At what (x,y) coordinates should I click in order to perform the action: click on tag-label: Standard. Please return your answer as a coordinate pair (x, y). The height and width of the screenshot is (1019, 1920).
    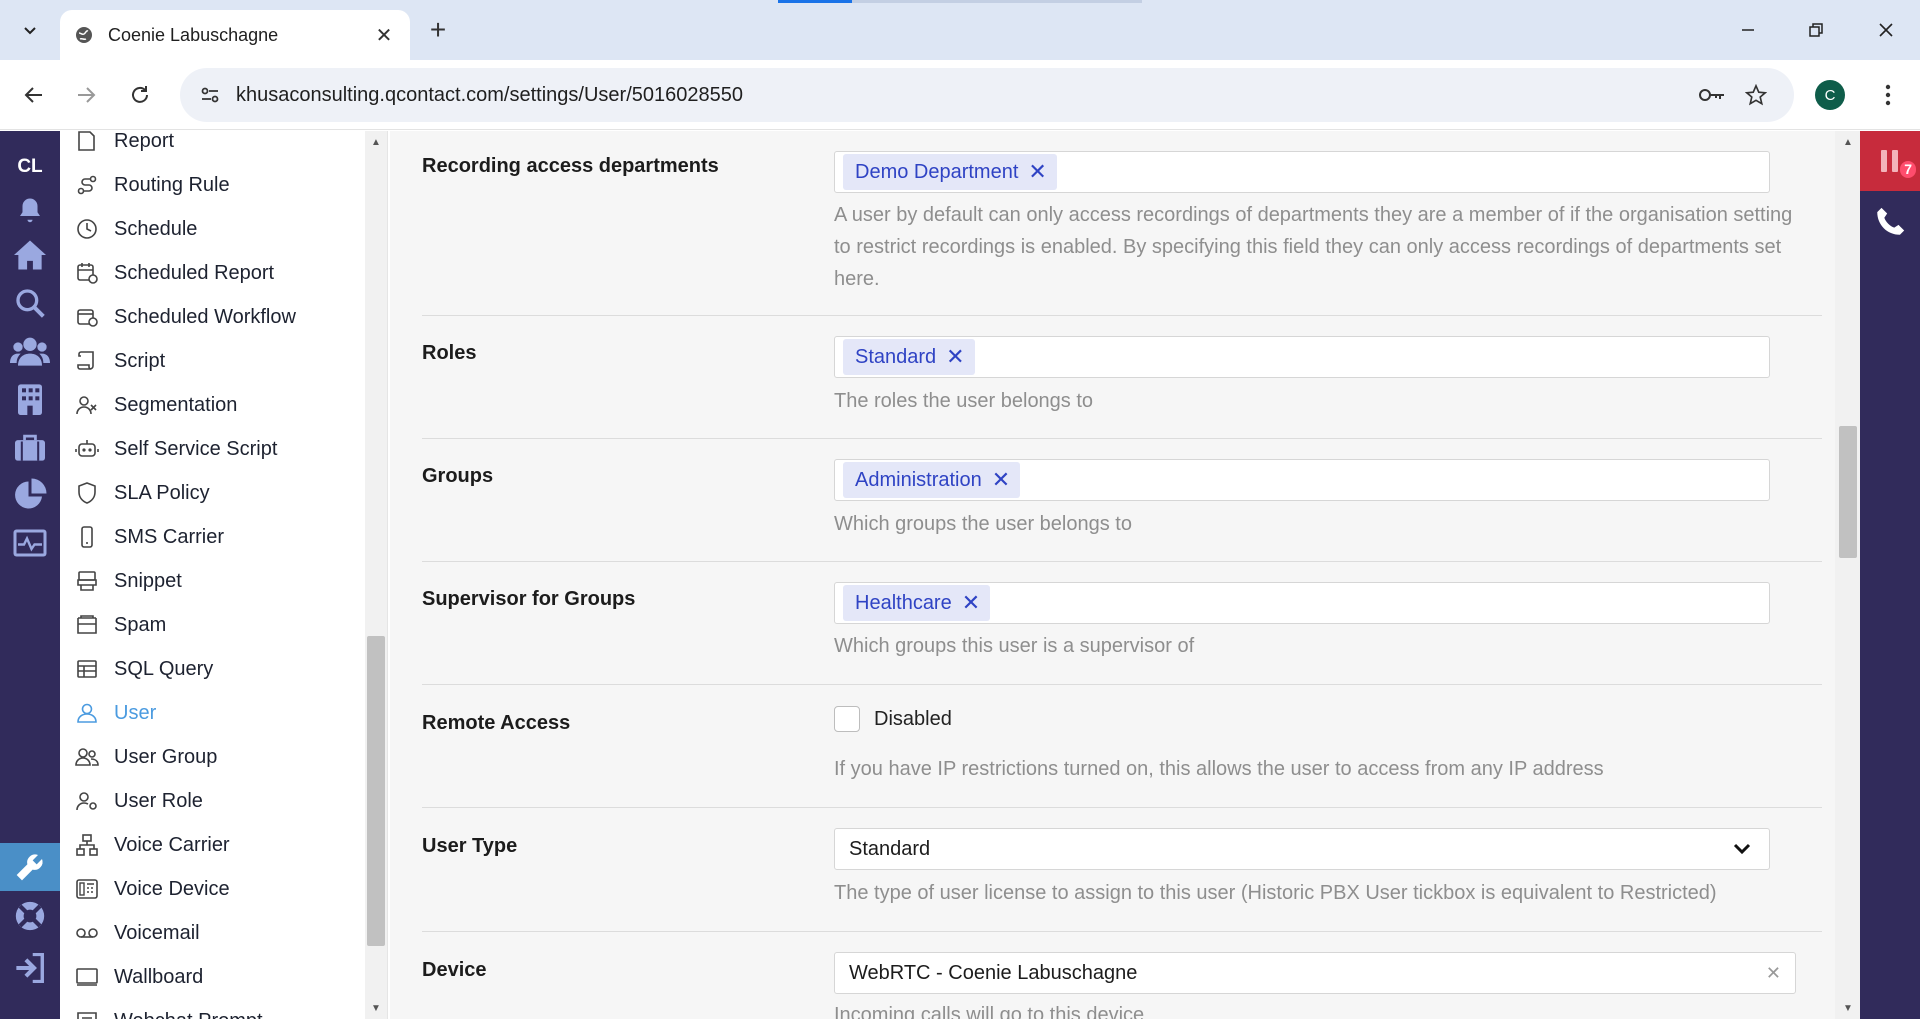
    Looking at the image, I should click on (896, 356).